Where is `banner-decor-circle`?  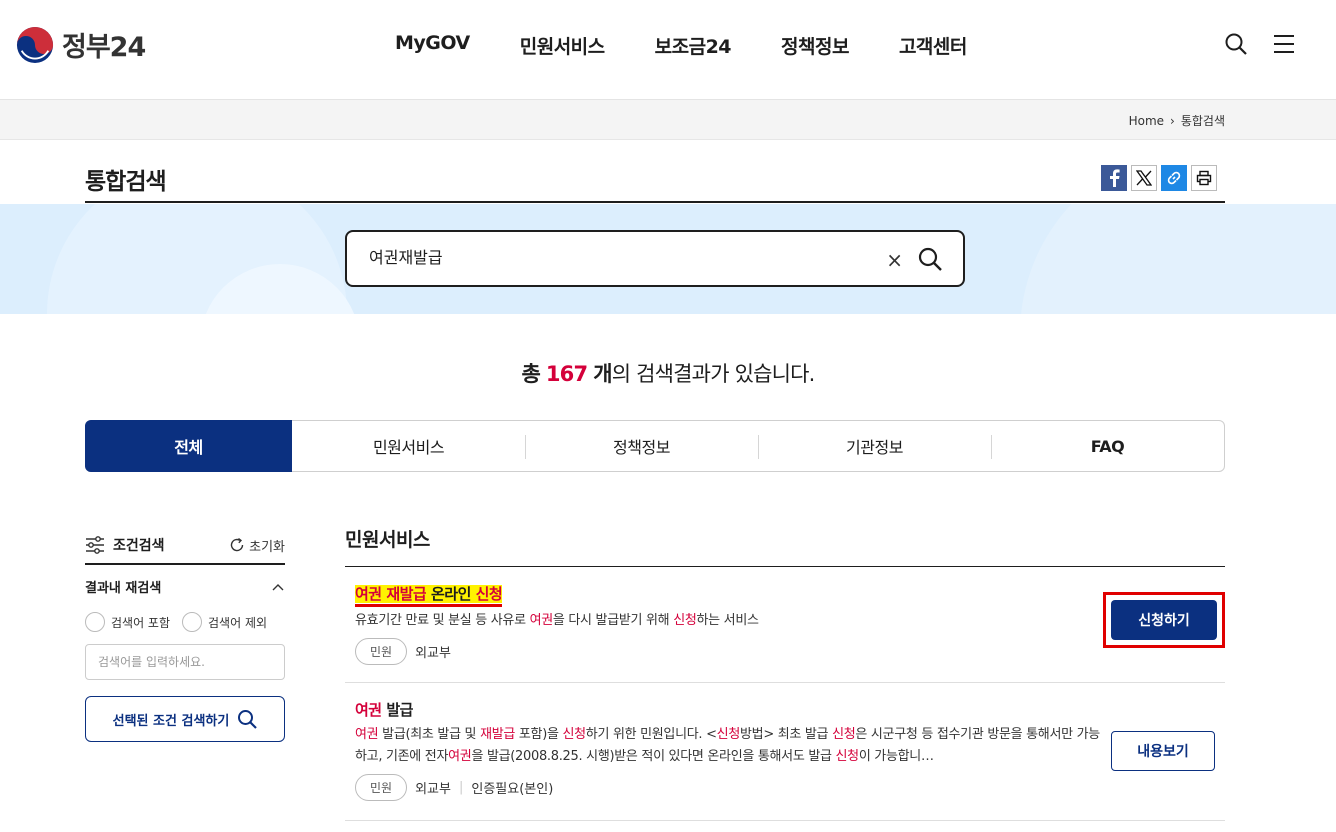 banner-decor-circle is located at coordinates (1178, 259).